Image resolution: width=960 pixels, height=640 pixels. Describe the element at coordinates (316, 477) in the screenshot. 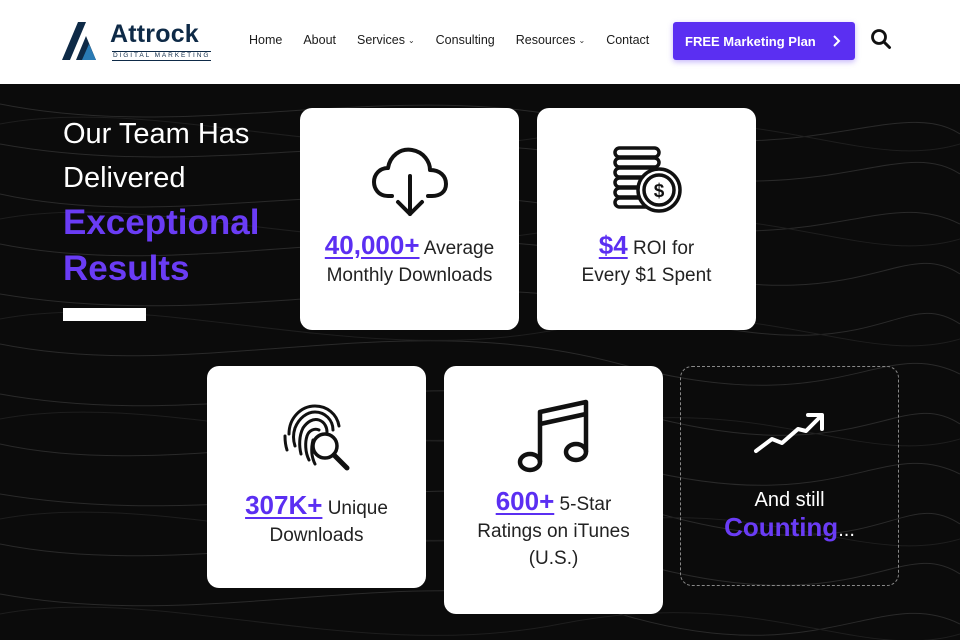

I see `stat-card-unique-downloads: 307K+ Unique Downloads` at that location.